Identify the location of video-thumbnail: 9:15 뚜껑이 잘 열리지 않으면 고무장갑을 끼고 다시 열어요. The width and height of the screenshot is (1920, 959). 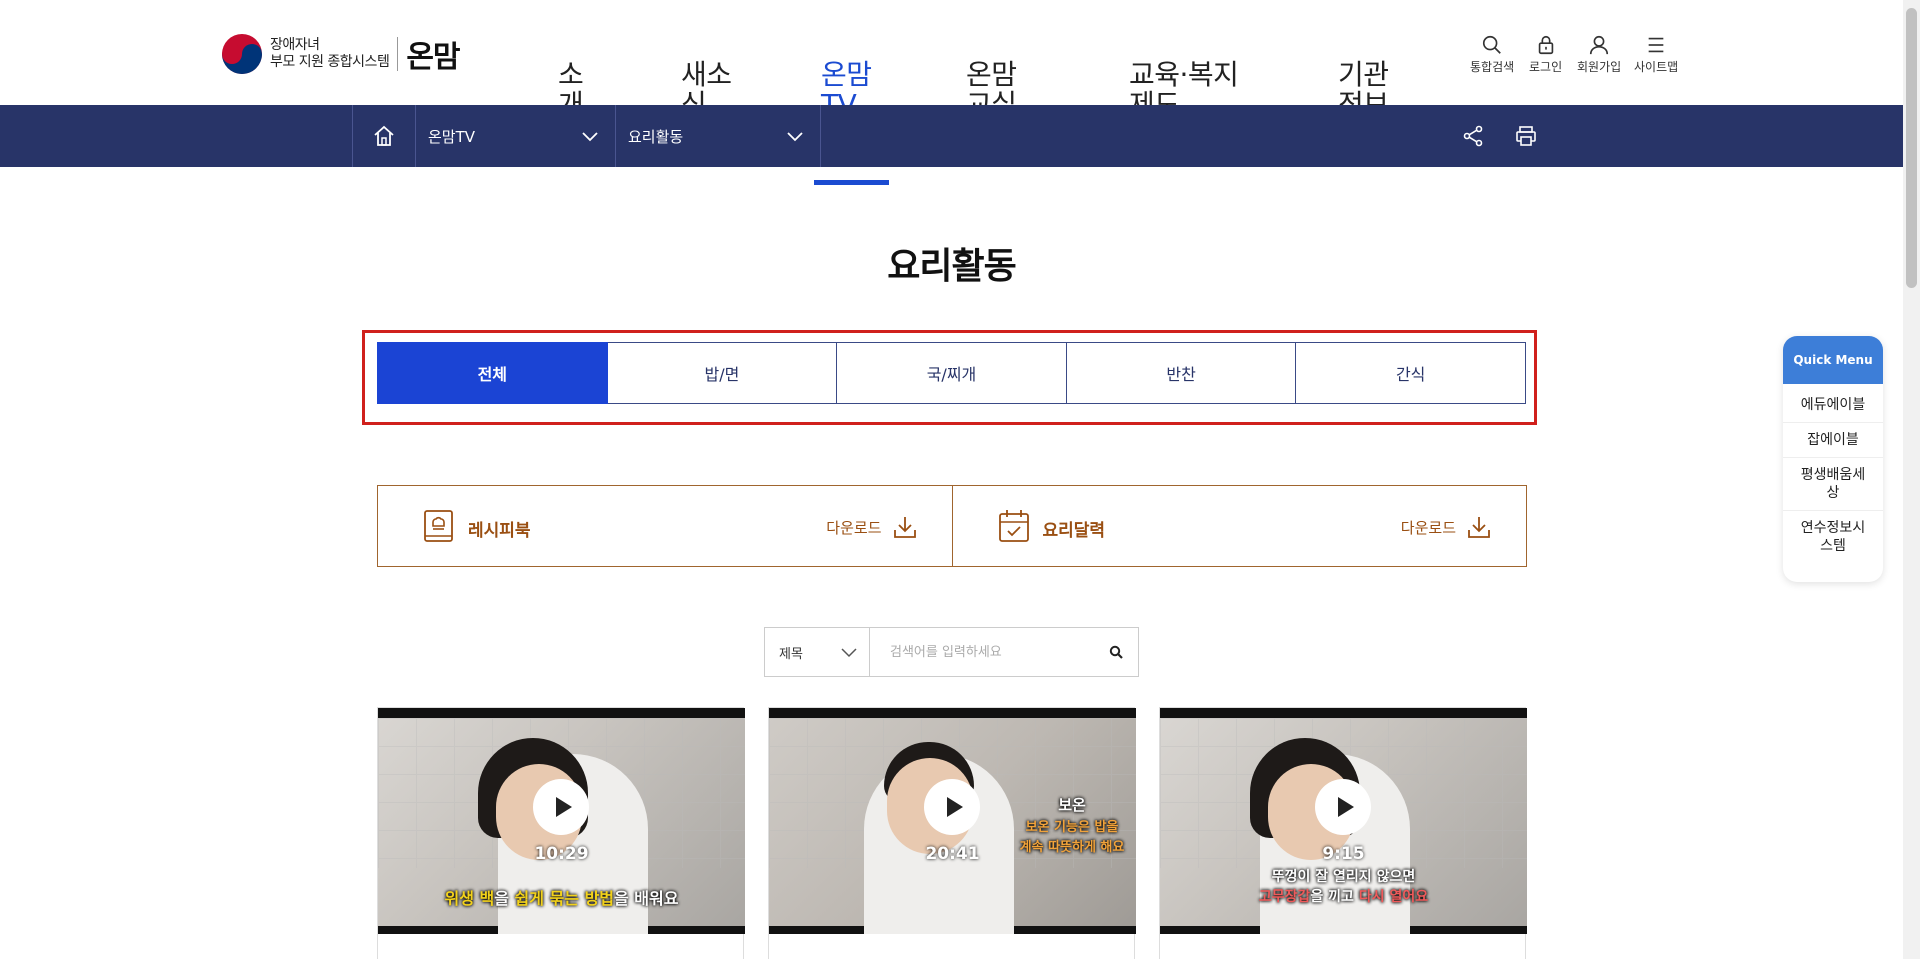
(1343, 821).